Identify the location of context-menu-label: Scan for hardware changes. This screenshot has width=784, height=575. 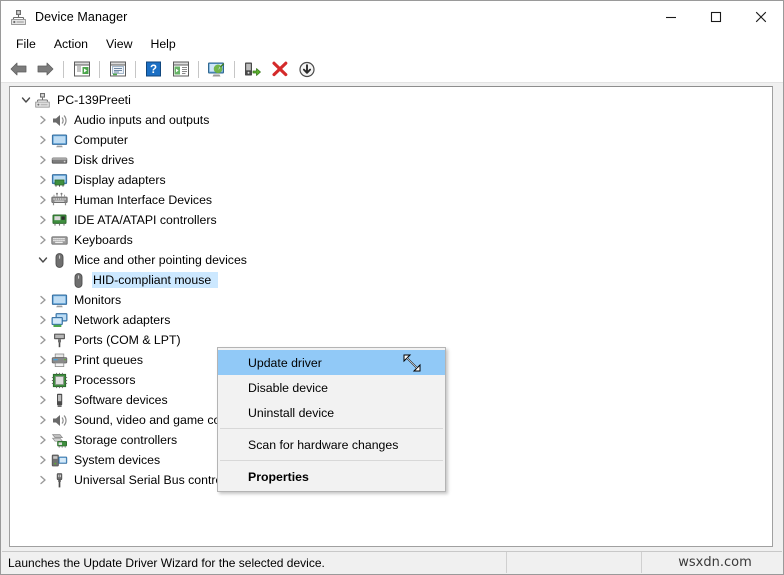
(323, 444).